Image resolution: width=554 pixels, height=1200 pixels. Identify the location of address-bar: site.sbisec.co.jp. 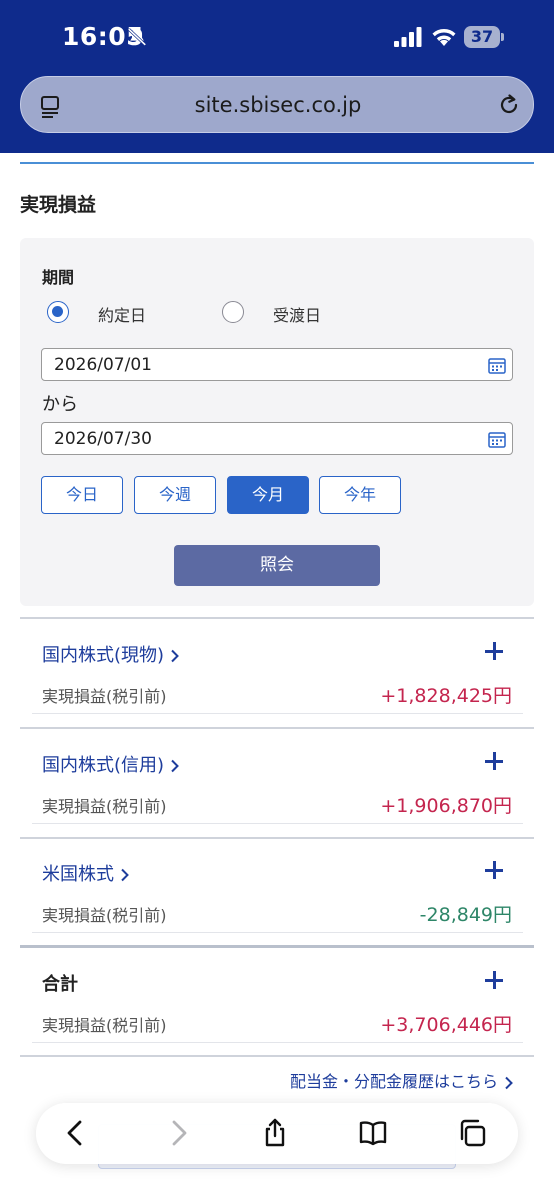
(277, 104).